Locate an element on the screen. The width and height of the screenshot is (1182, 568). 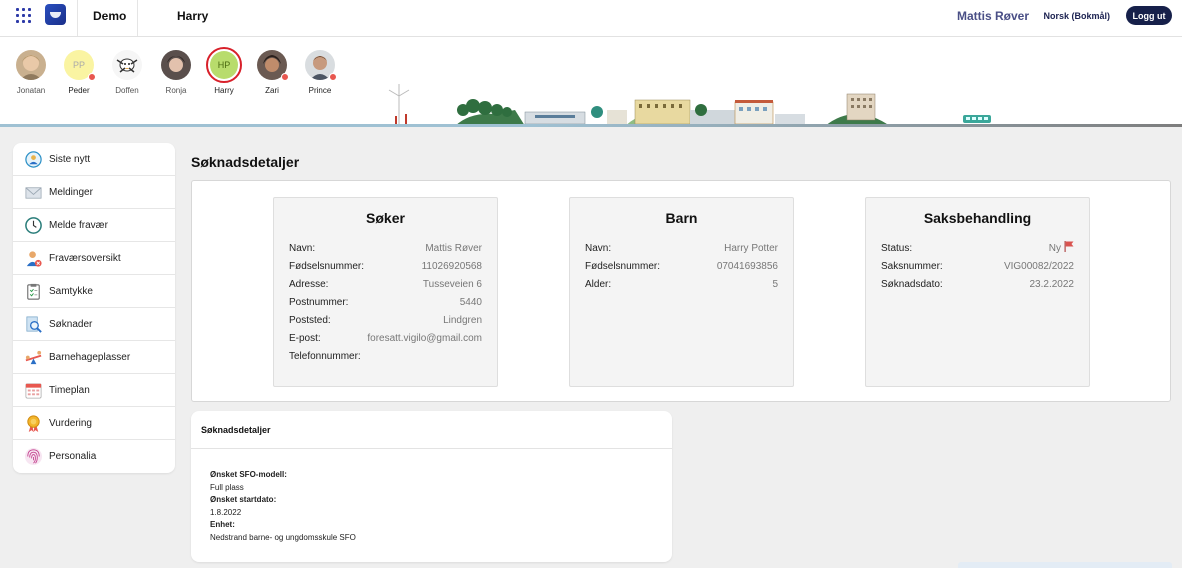
child-zari: Zari is located at coordinates (272, 72).